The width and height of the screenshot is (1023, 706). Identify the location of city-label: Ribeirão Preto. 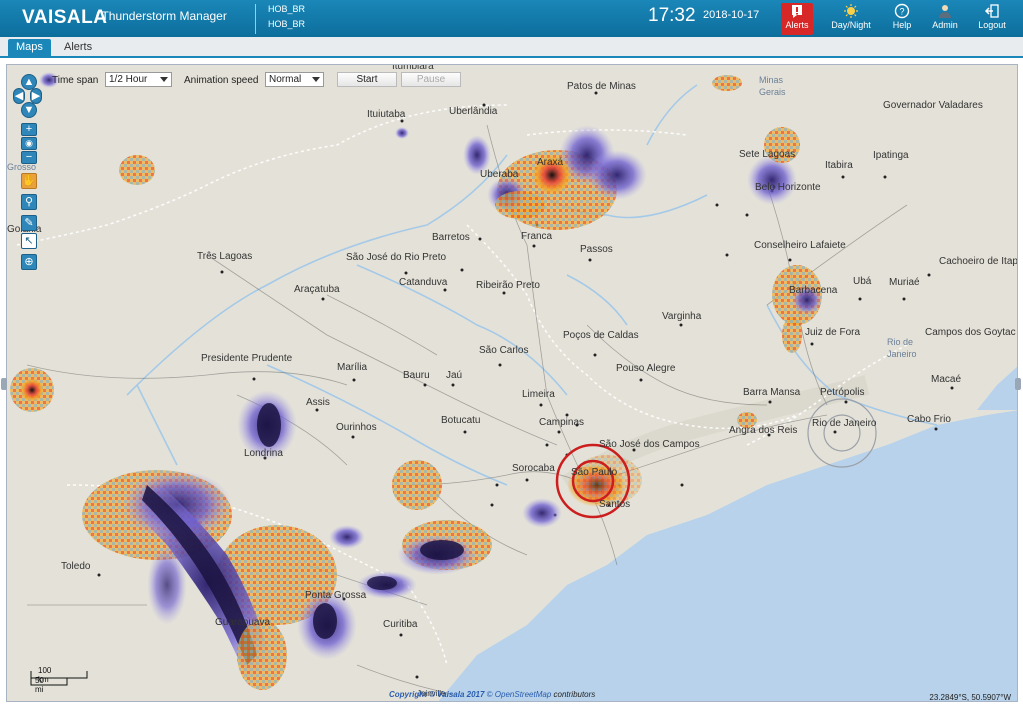
(508, 285).